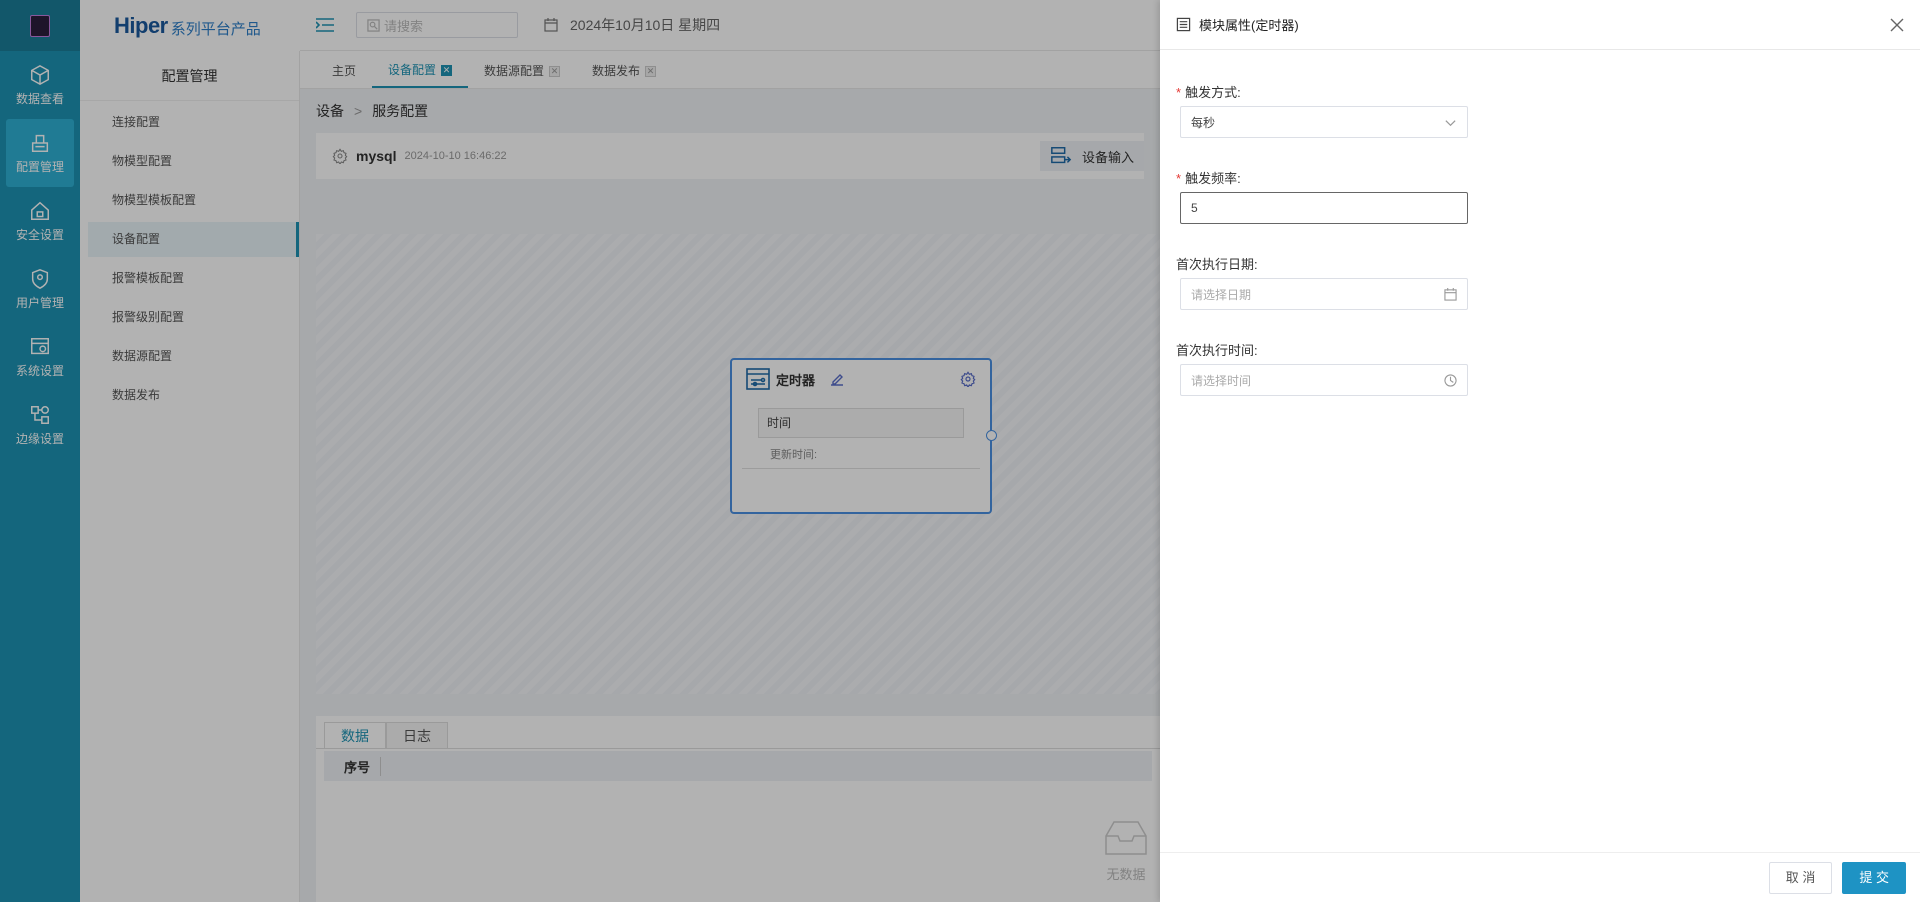 The width and height of the screenshot is (1920, 902). Describe the element at coordinates (1249, 25) in the screenshot. I see `drawer-title: 模块属性(定时器)` at that location.